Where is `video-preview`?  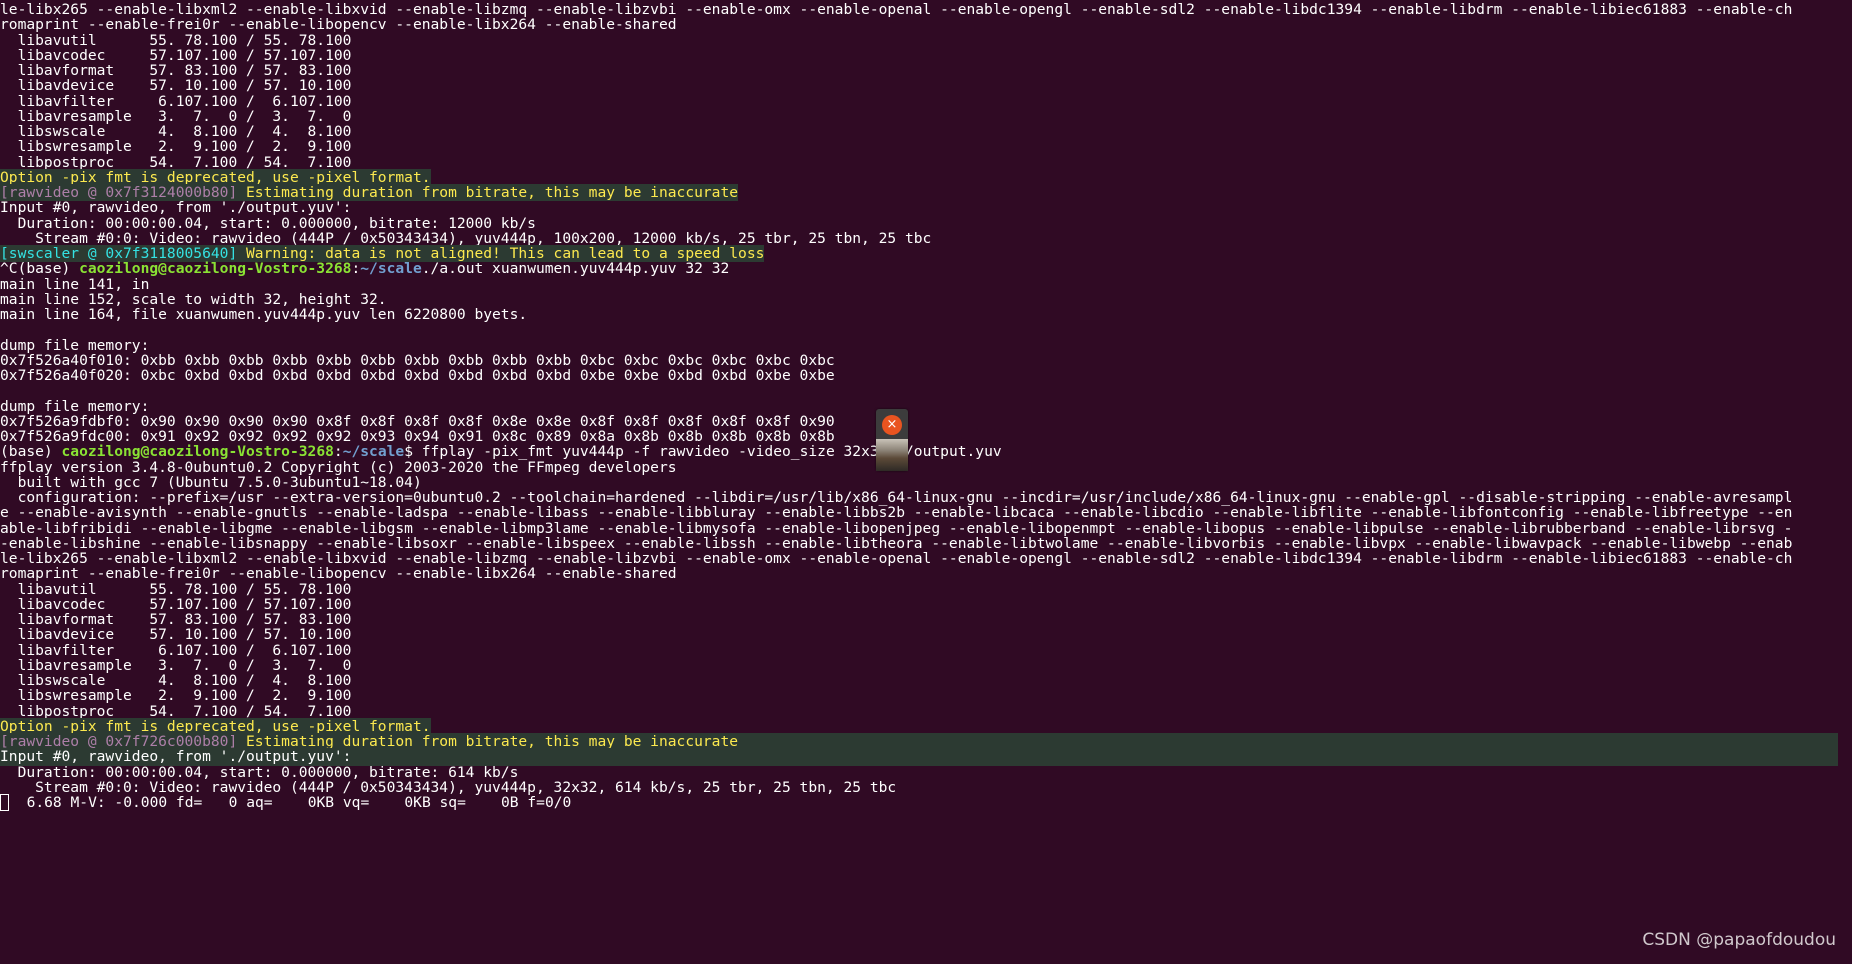
video-preview is located at coordinates (892, 455).